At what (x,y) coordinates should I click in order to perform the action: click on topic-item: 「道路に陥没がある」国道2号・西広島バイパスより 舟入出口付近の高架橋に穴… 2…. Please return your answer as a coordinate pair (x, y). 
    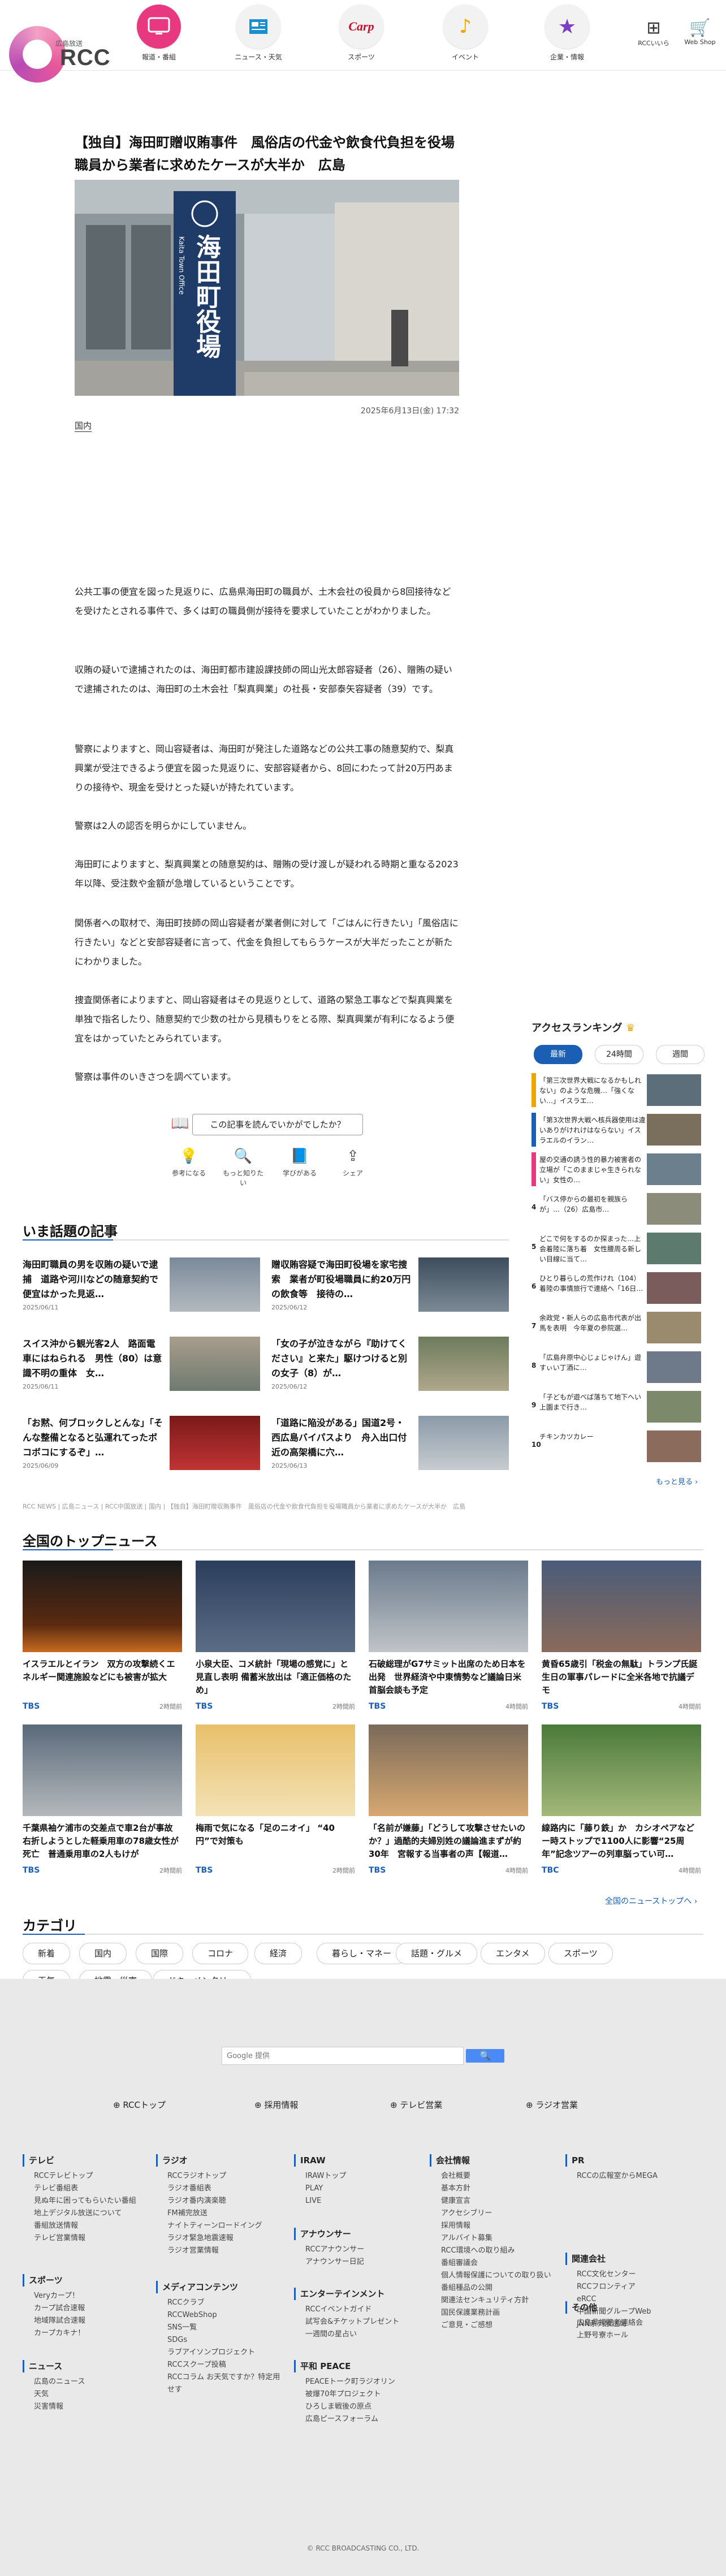
    Looking at the image, I should click on (390, 1444).